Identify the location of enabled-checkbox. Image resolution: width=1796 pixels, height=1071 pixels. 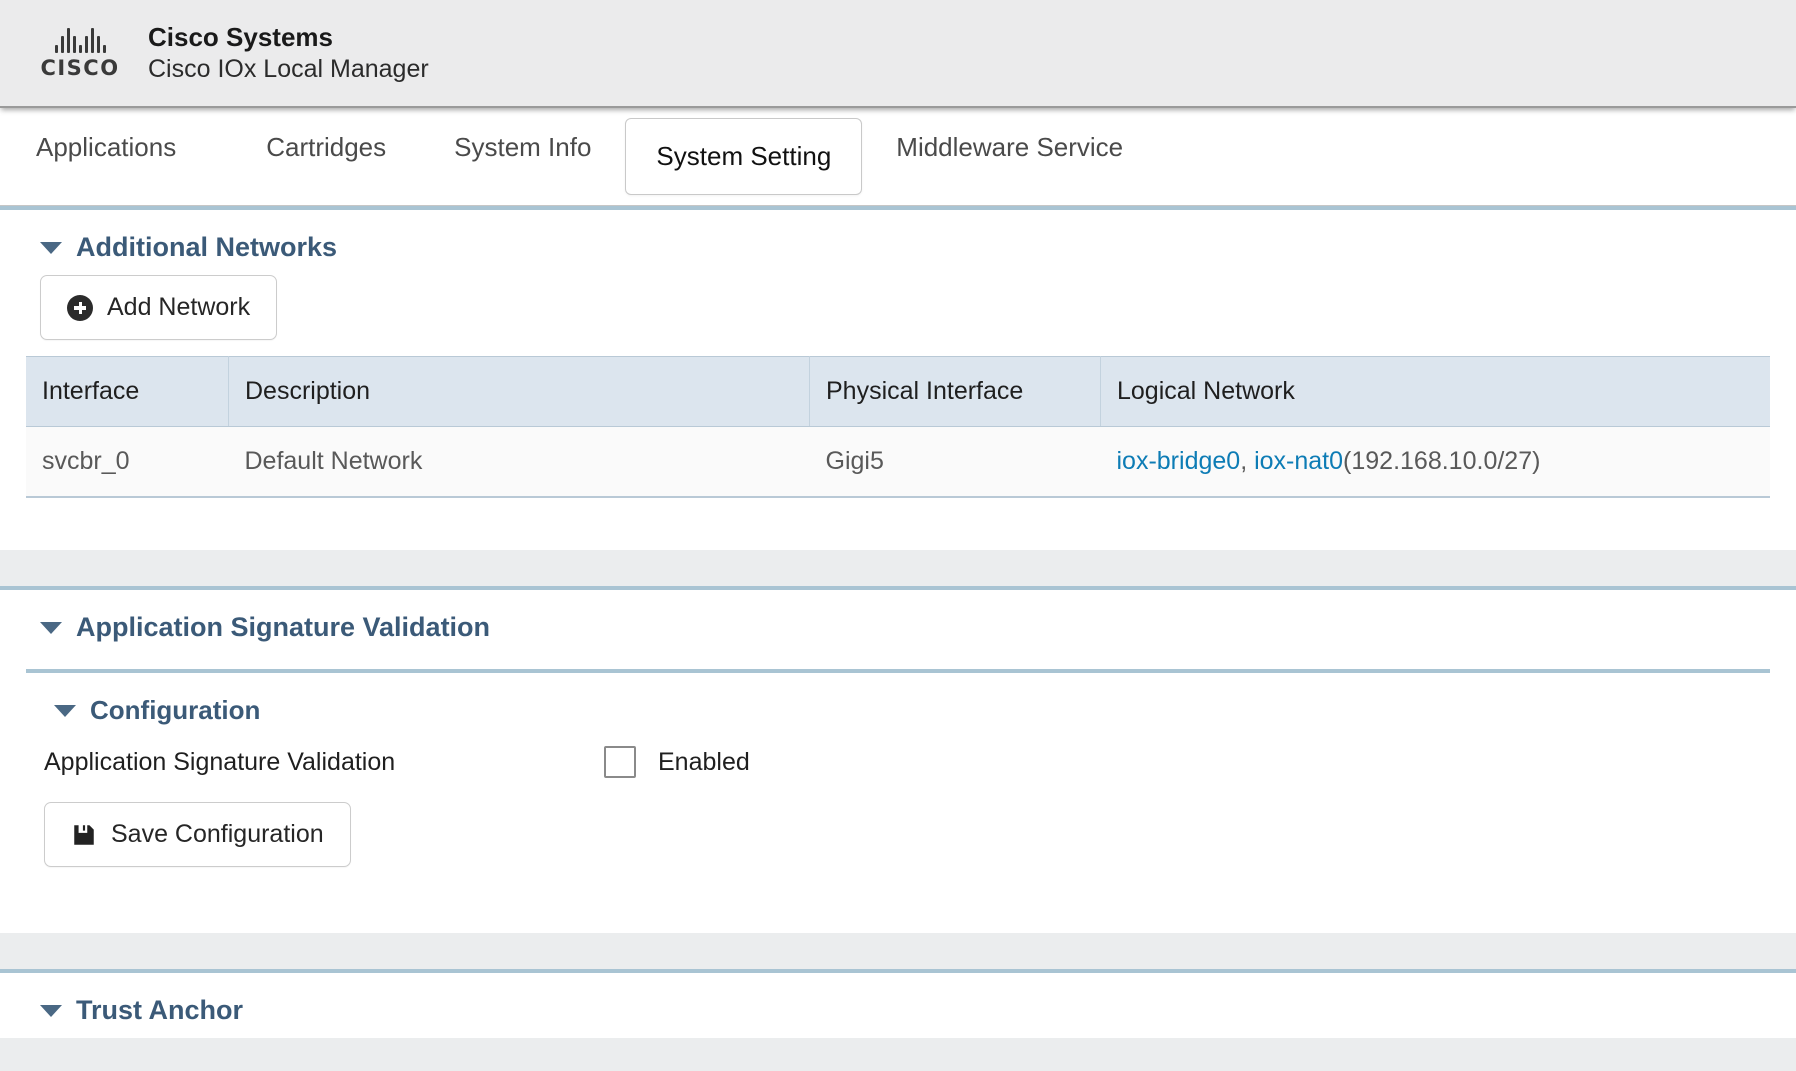
(620, 762).